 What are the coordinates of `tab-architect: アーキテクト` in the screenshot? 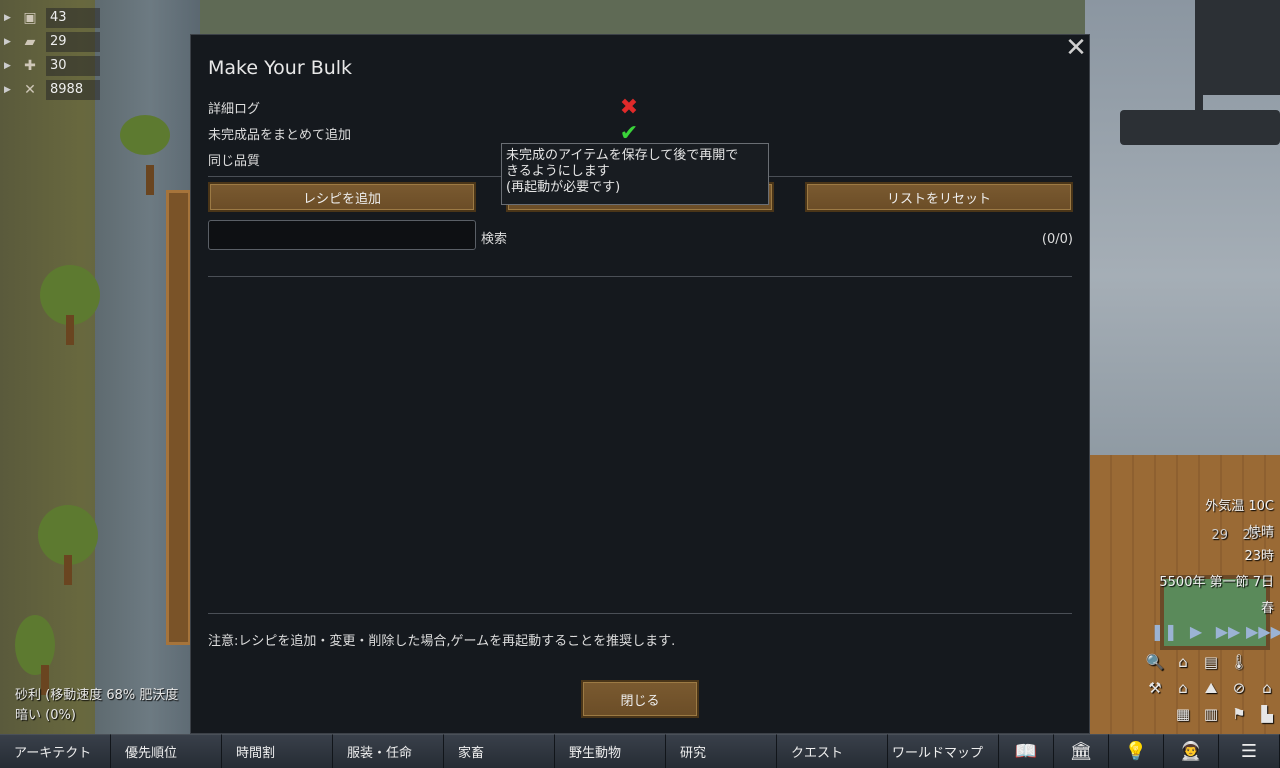 It's located at (55, 751).